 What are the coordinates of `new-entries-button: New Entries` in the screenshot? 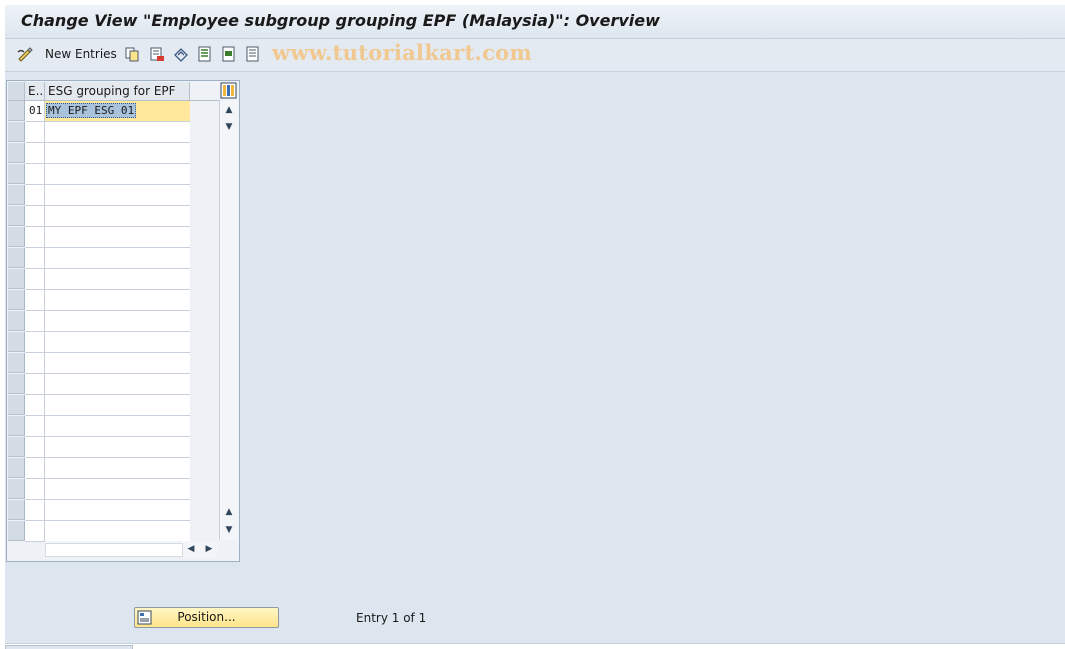 It's located at (81, 54).